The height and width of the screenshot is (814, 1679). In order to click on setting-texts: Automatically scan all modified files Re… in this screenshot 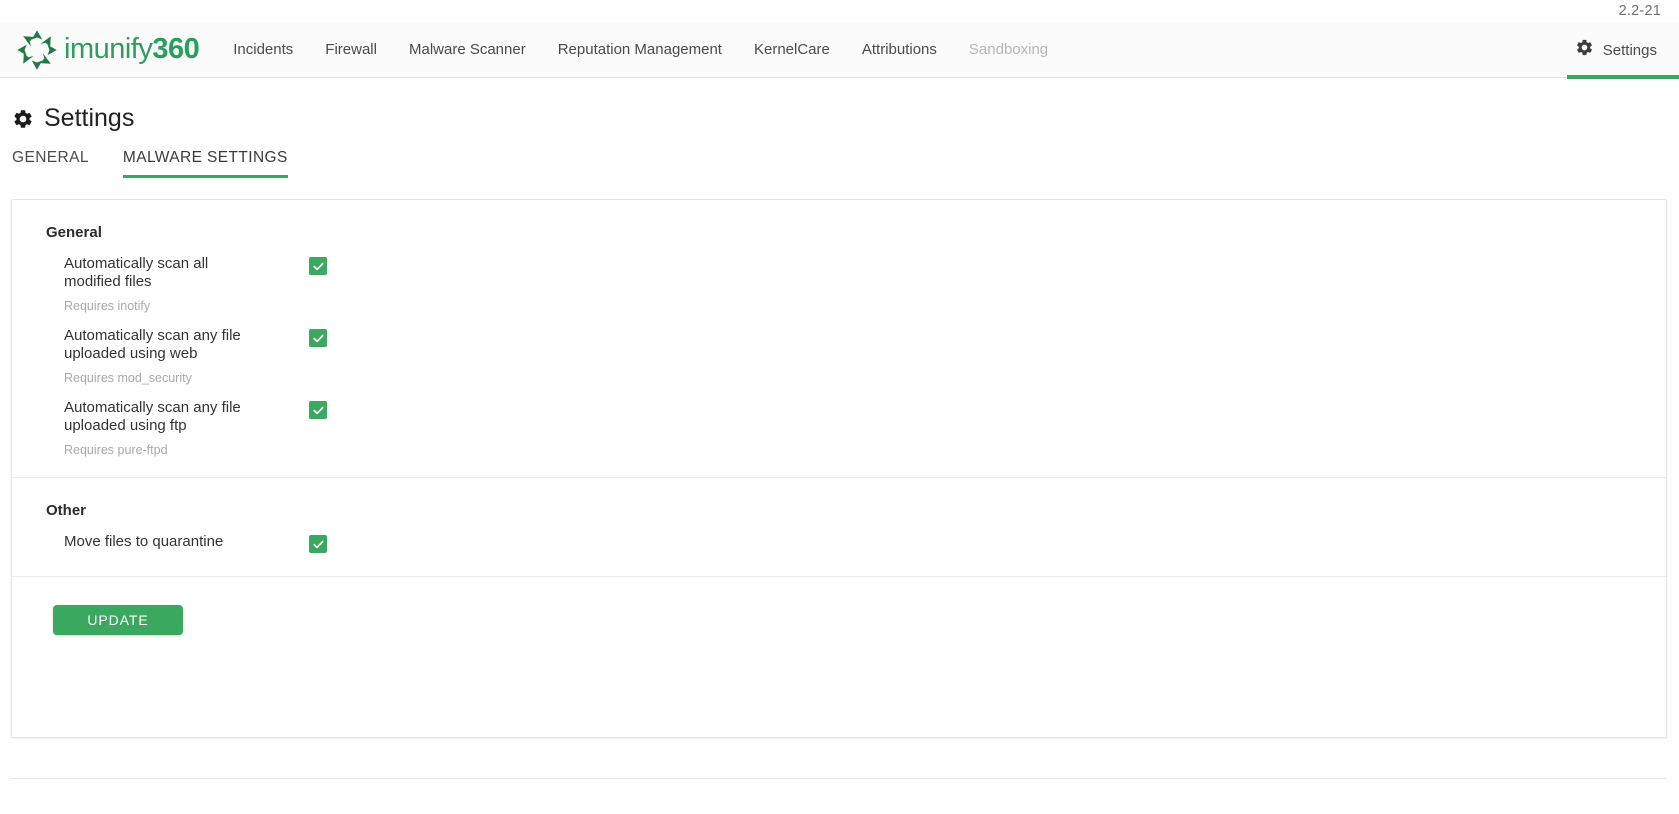, I will do `click(186, 284)`.